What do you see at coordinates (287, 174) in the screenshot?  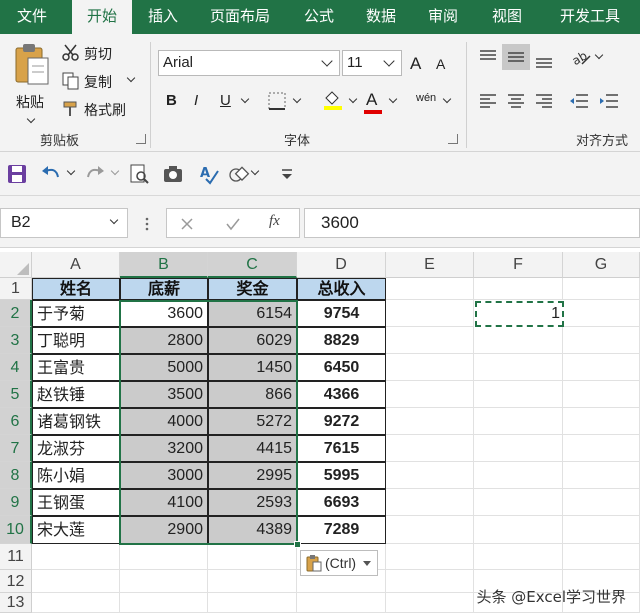 I see `customize-toolbar-icon` at bounding box center [287, 174].